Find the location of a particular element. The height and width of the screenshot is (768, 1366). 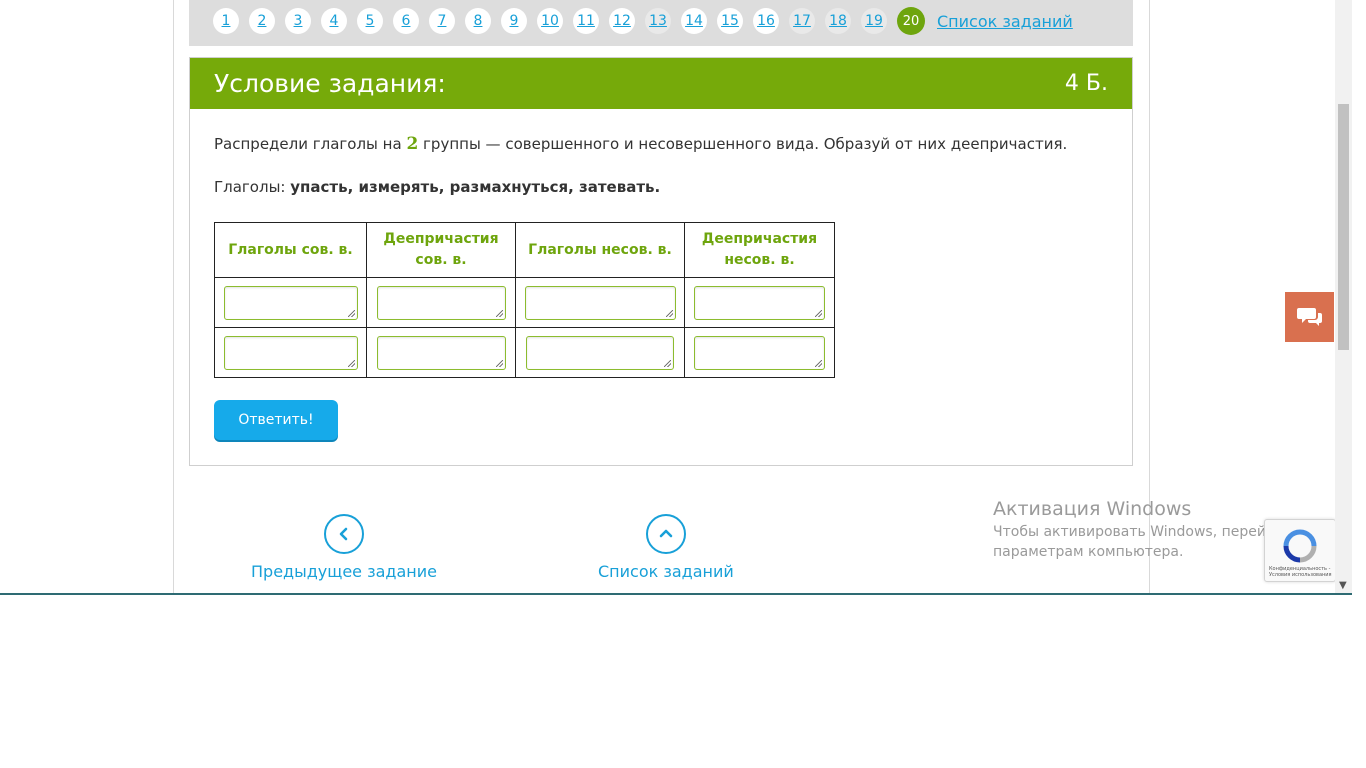

page-link-19: 19 is located at coordinates (874, 21).